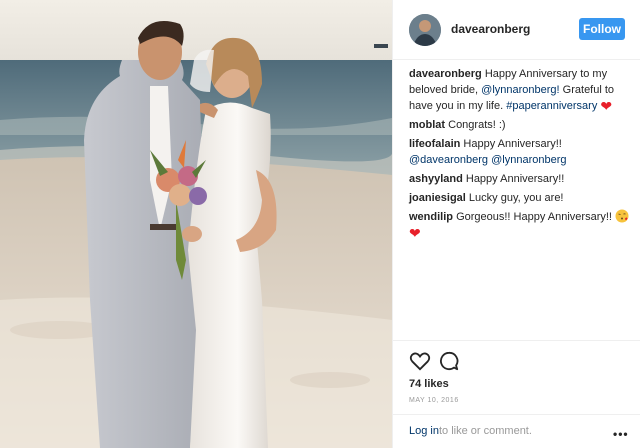  What do you see at coordinates (437, 198) in the screenshot?
I see `comment-username: joaniesigal` at bounding box center [437, 198].